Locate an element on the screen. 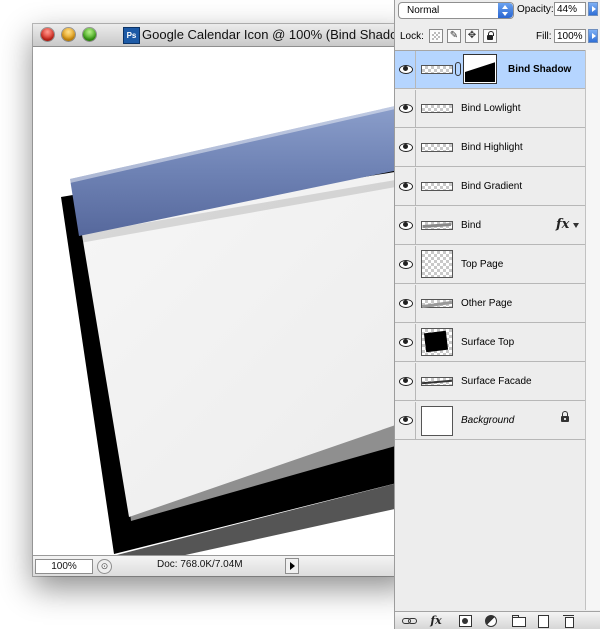 This screenshot has width=600, height=629. new-group-folder-icon is located at coordinates (518, 620).